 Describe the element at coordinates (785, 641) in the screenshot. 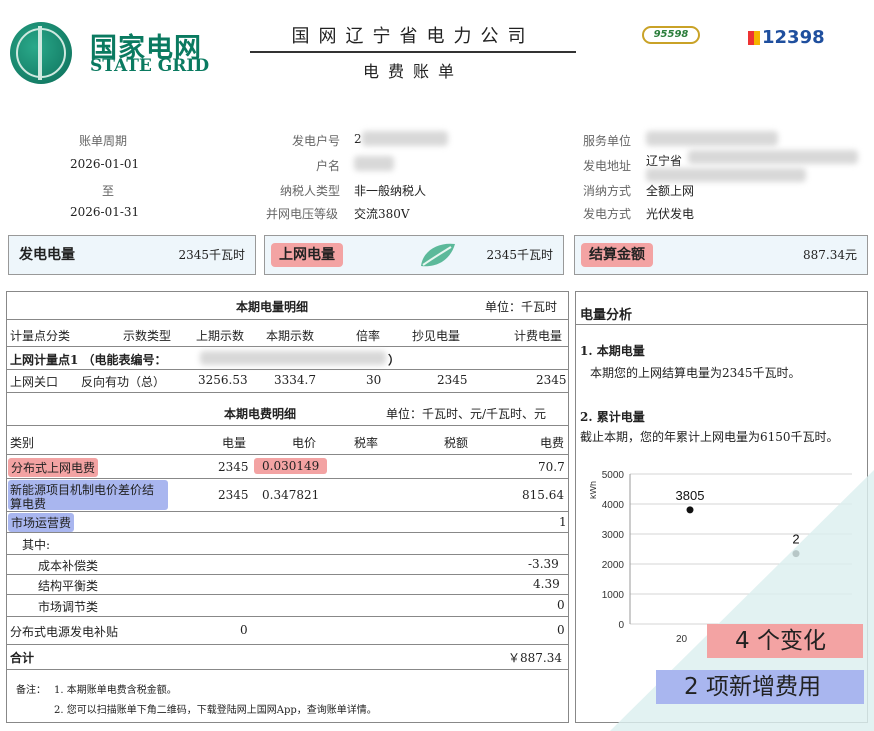

I see `changes-tag: 4 个变化` at that location.